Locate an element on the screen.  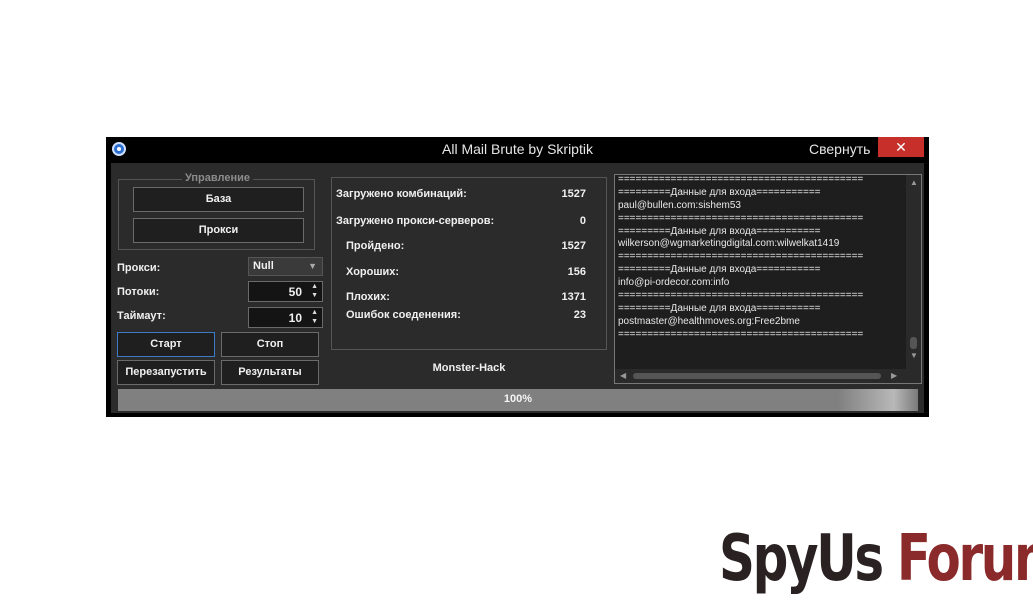
loaded-combos-label: Загружено комбинаций: is located at coordinates (401, 194).